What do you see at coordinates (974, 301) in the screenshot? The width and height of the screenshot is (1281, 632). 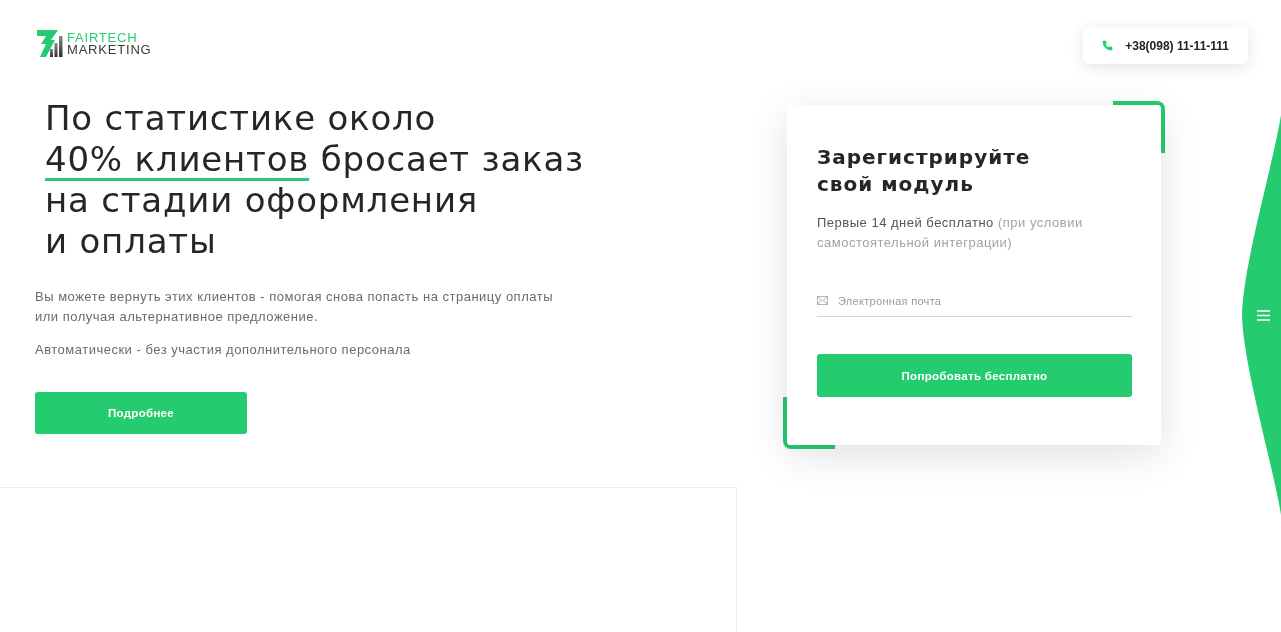 I see `email-field: Электронная почта` at bounding box center [974, 301].